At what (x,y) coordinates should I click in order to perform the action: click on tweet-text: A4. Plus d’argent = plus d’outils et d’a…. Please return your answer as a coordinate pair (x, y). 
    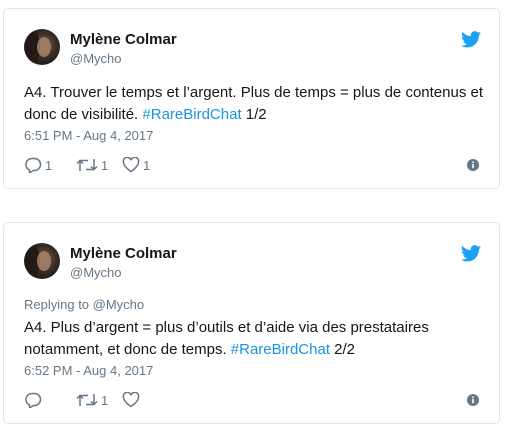
    Looking at the image, I should click on (254, 339).